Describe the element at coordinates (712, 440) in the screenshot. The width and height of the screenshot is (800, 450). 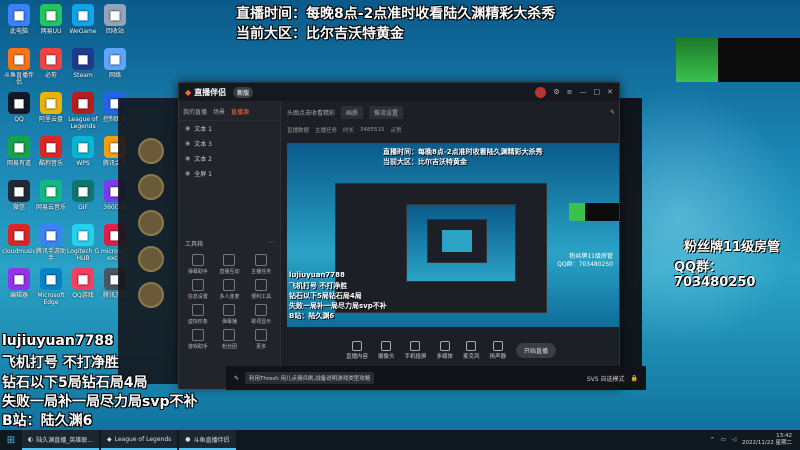
I see `tray-up-icon: ^` at that location.